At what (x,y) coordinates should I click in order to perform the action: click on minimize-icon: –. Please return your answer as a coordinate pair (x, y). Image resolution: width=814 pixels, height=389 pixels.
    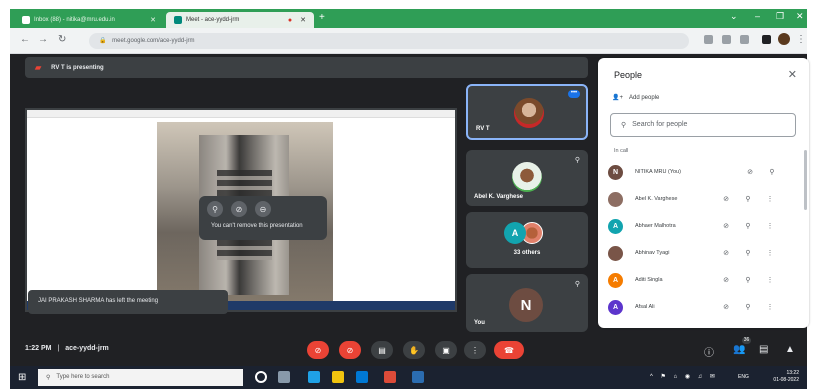
    Looking at the image, I should click on (757, 16).